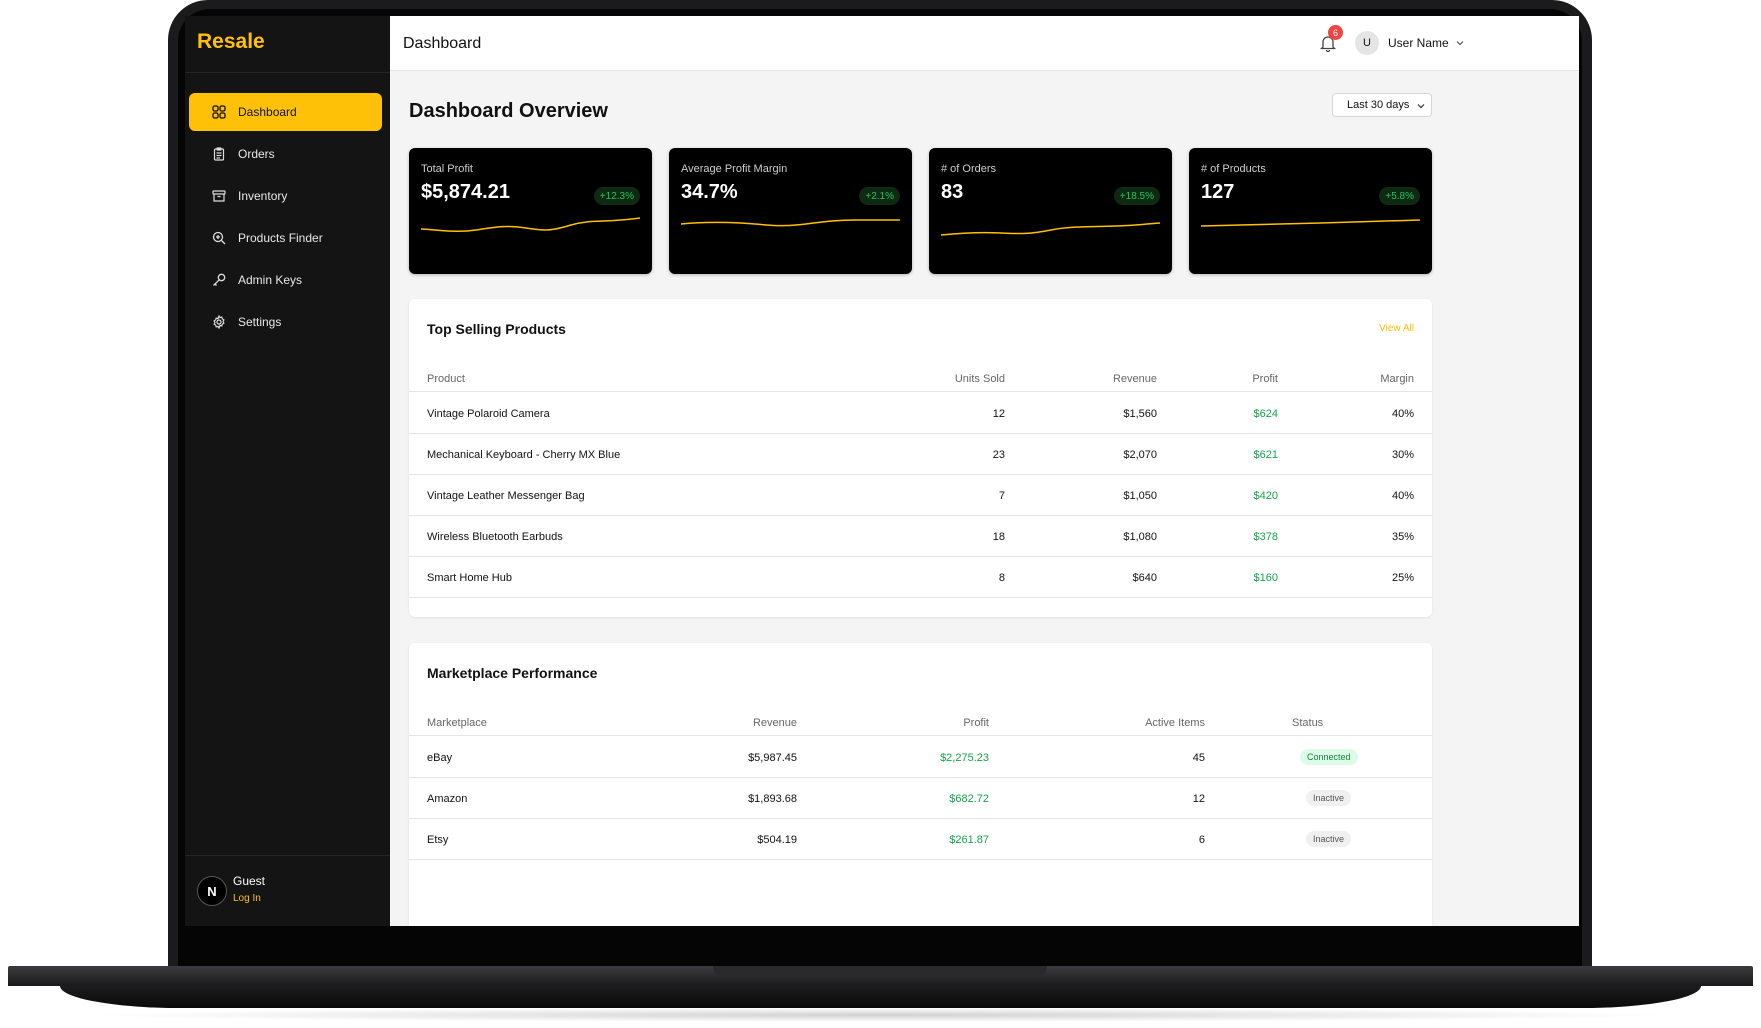 The image size is (1761, 1028). Describe the element at coordinates (256, 154) in the screenshot. I see `sidebar-item-label: Orders` at that location.